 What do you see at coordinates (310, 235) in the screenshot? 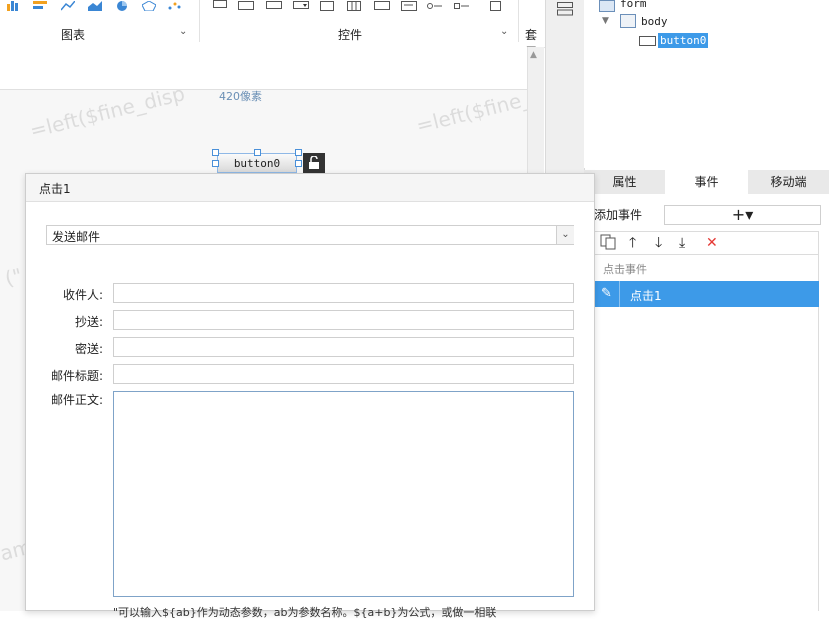
I see `action-type-select` at bounding box center [310, 235].